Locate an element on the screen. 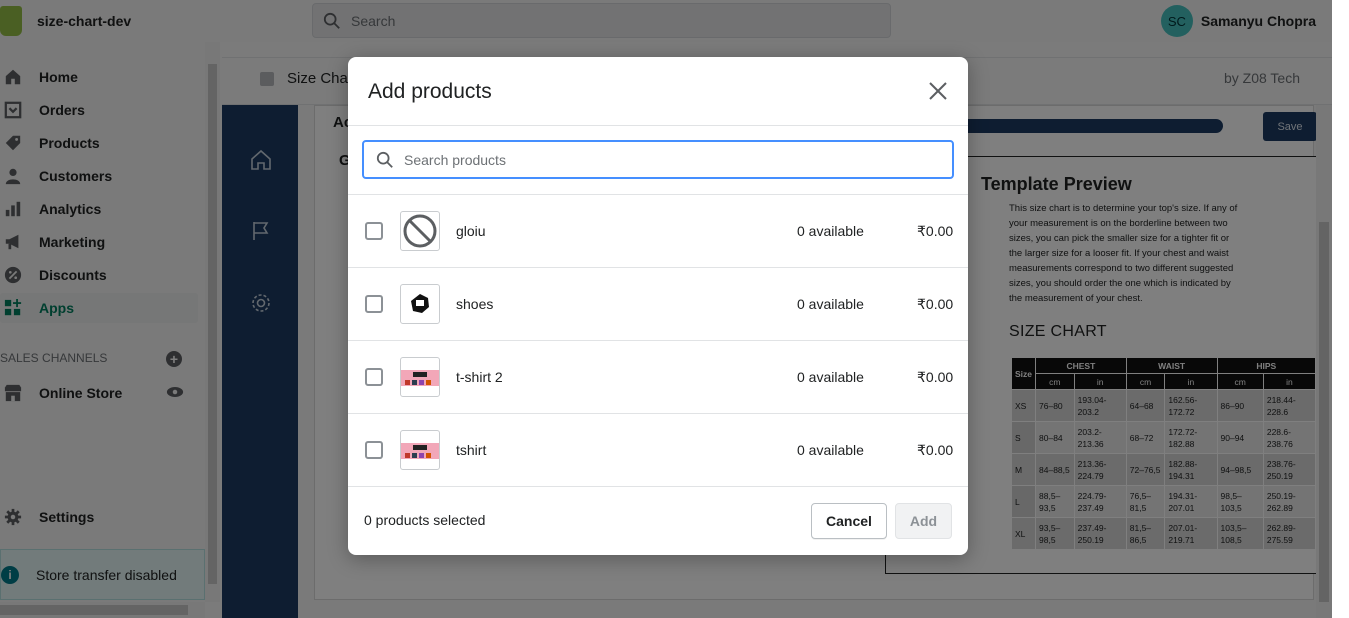  add-button: Add is located at coordinates (923, 521).